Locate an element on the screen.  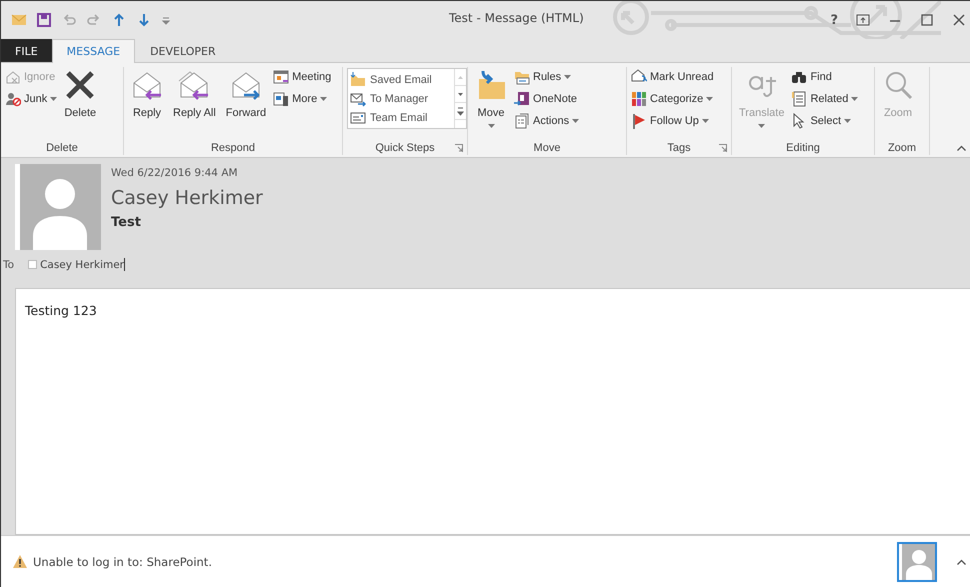
message-icon is located at coordinates (358, 118).